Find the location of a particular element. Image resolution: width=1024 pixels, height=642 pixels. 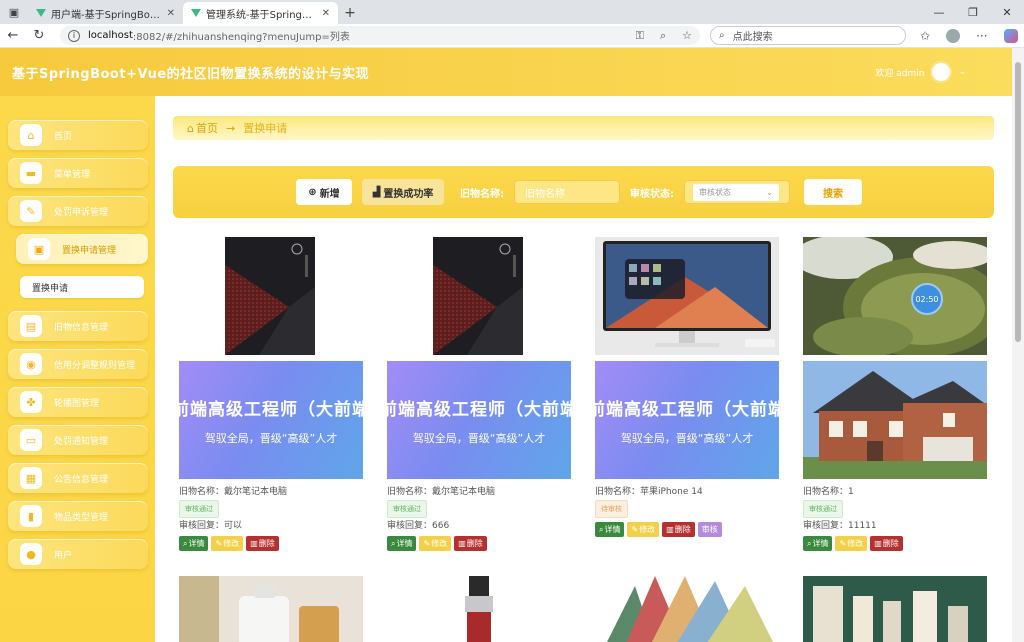

breadcrumb-home: 首页 is located at coordinates (207, 128).